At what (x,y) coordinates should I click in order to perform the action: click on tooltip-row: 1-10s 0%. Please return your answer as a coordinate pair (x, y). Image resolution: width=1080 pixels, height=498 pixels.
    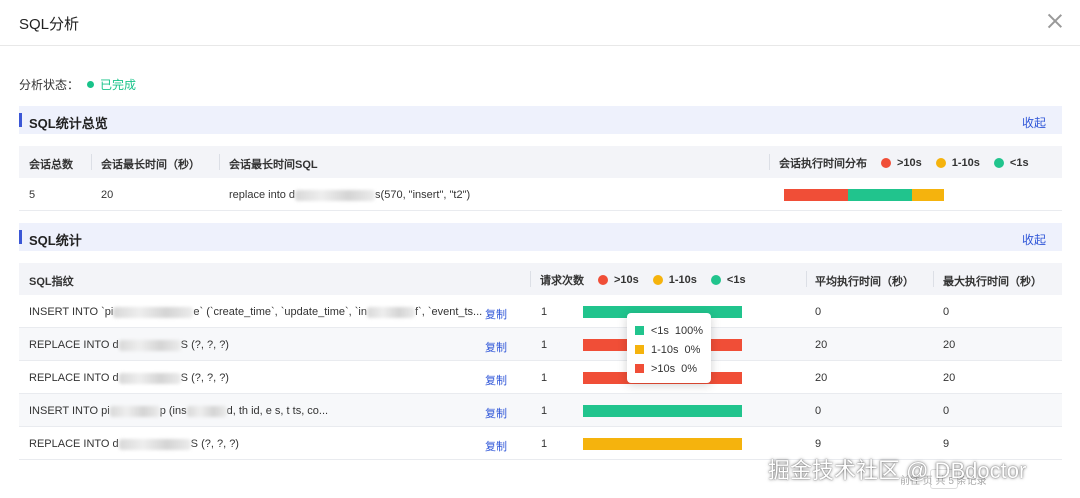
    Looking at the image, I should click on (669, 349).